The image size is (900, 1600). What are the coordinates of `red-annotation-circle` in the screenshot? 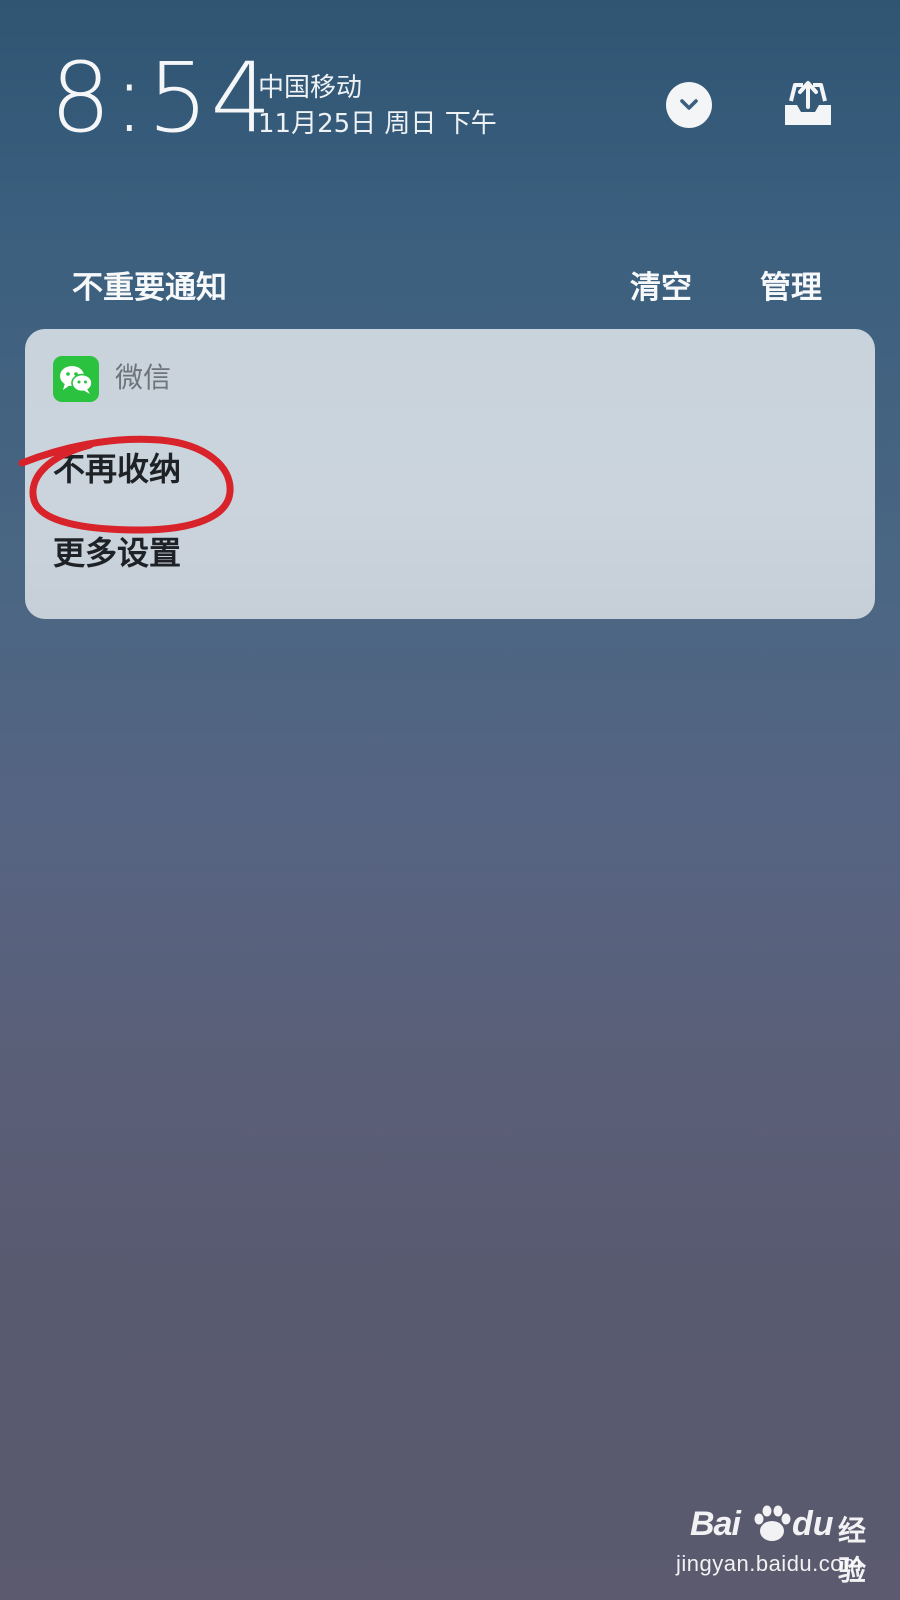 It's located at (126, 484).